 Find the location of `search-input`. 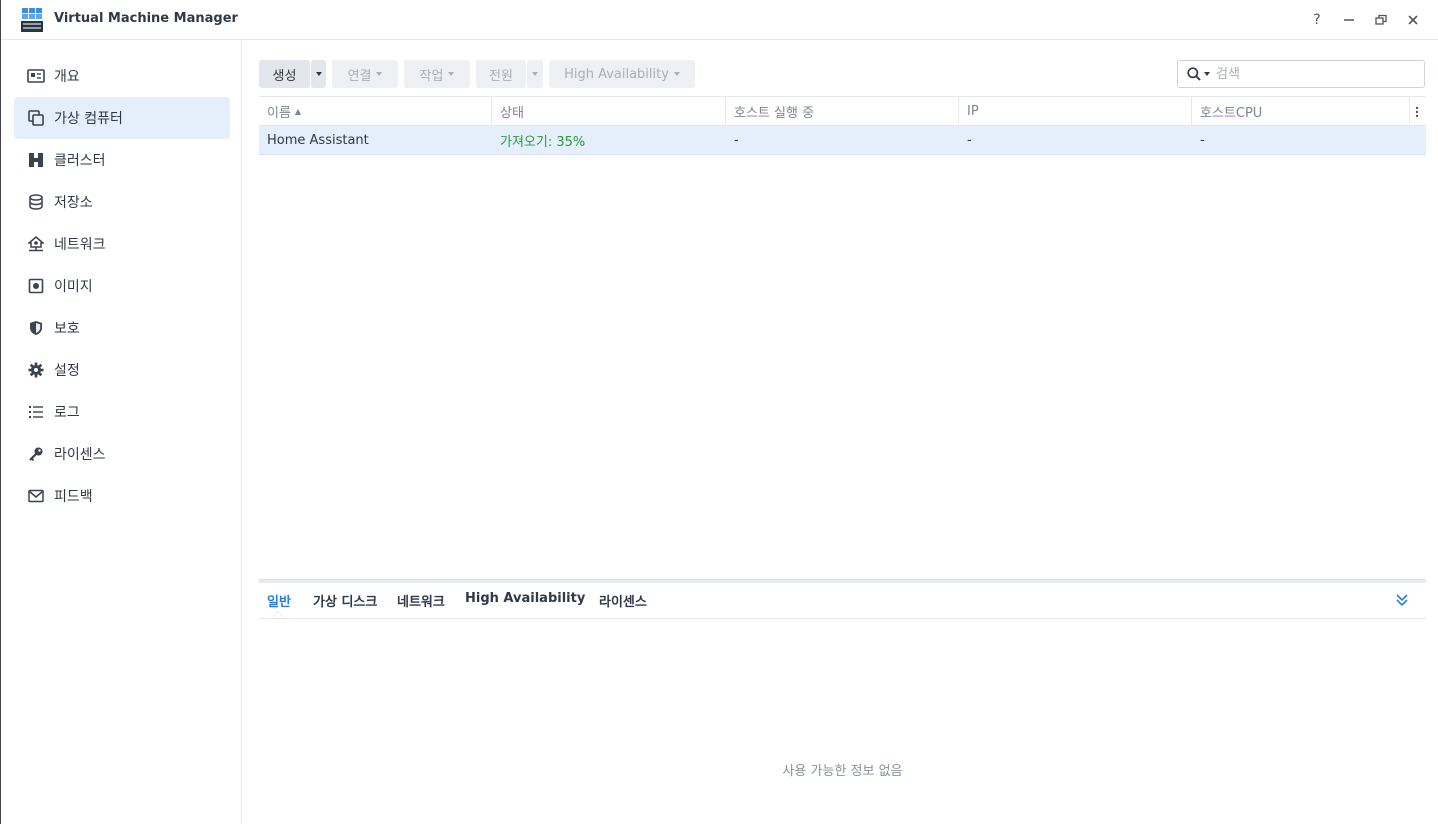

search-input is located at coordinates (1311, 74).